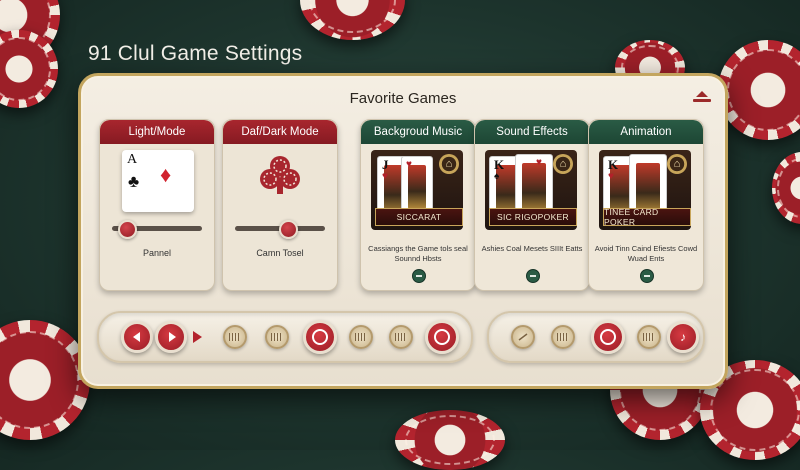 The height and width of the screenshot is (470, 800). I want to click on card-caption: Pannel, so click(157, 253).